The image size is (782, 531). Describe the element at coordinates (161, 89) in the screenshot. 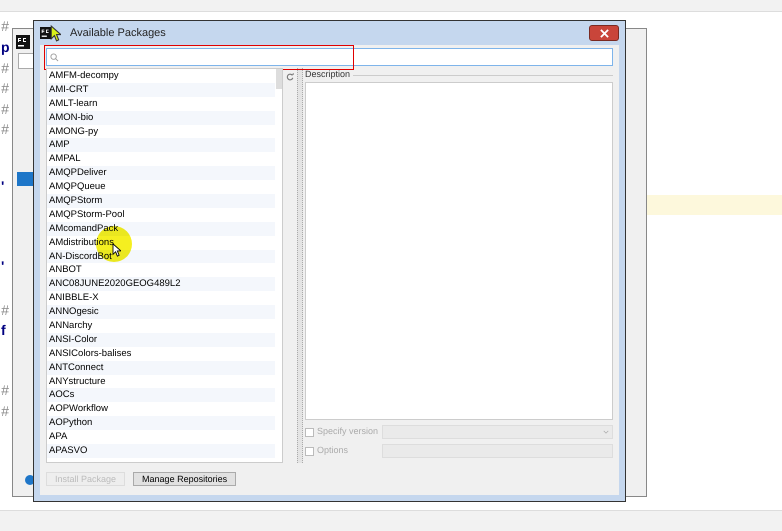

I see `package-item: AMI-CRT` at that location.